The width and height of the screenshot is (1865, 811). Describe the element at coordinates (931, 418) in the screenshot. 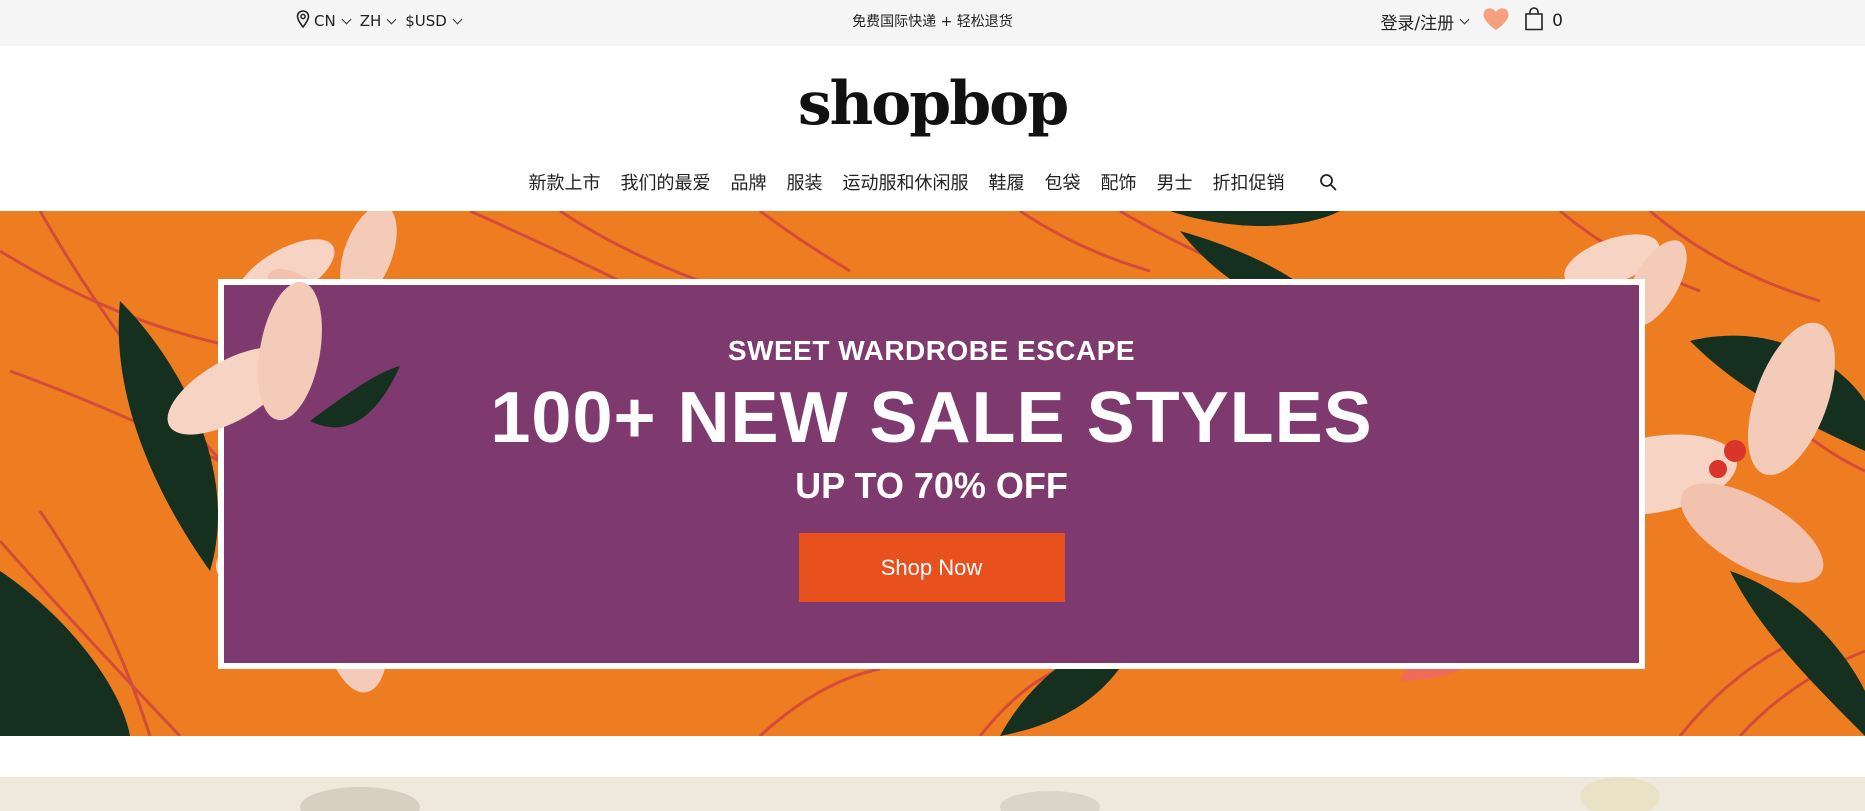

I see `promo-headline: 100+ NEW SALE STYLES` at that location.